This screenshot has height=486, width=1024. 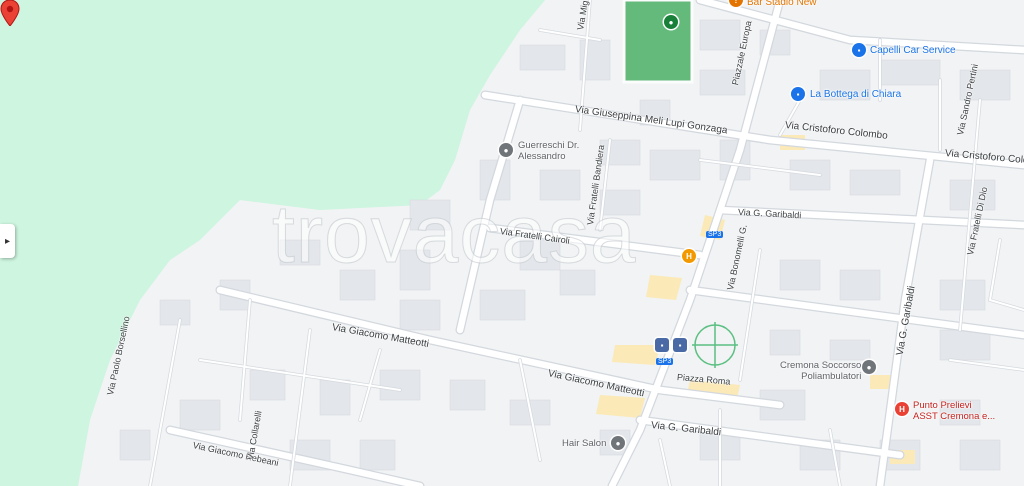 What do you see at coordinates (549, 145) in the screenshot?
I see `poi-guerreschi-line1: Guerreschi Dr.` at bounding box center [549, 145].